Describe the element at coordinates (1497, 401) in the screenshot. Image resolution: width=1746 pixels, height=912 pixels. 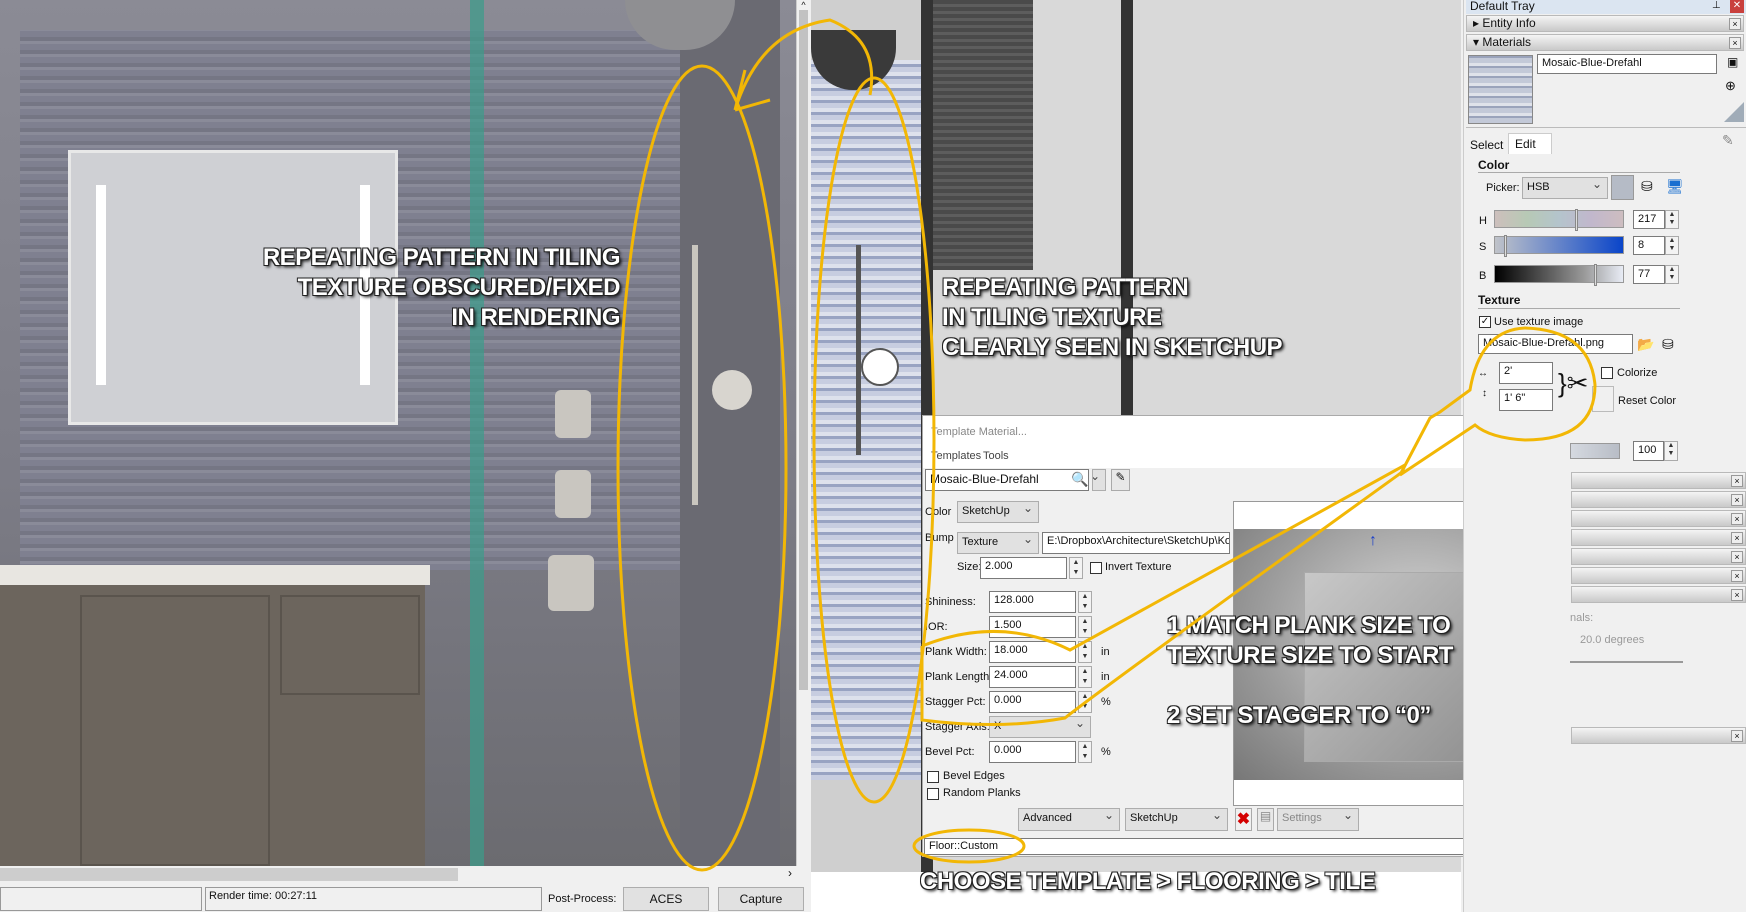
I see `highlight-callout-tray` at that location.